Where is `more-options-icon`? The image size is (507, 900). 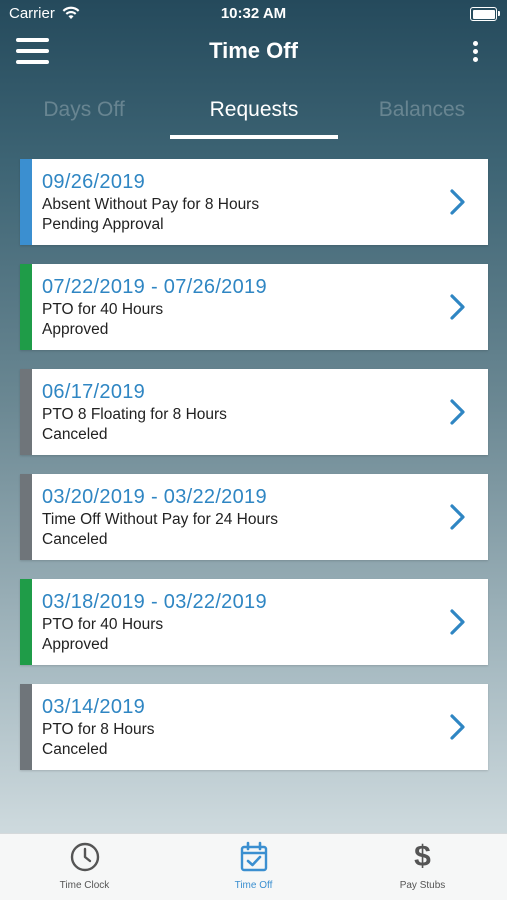 more-options-icon is located at coordinates (475, 52).